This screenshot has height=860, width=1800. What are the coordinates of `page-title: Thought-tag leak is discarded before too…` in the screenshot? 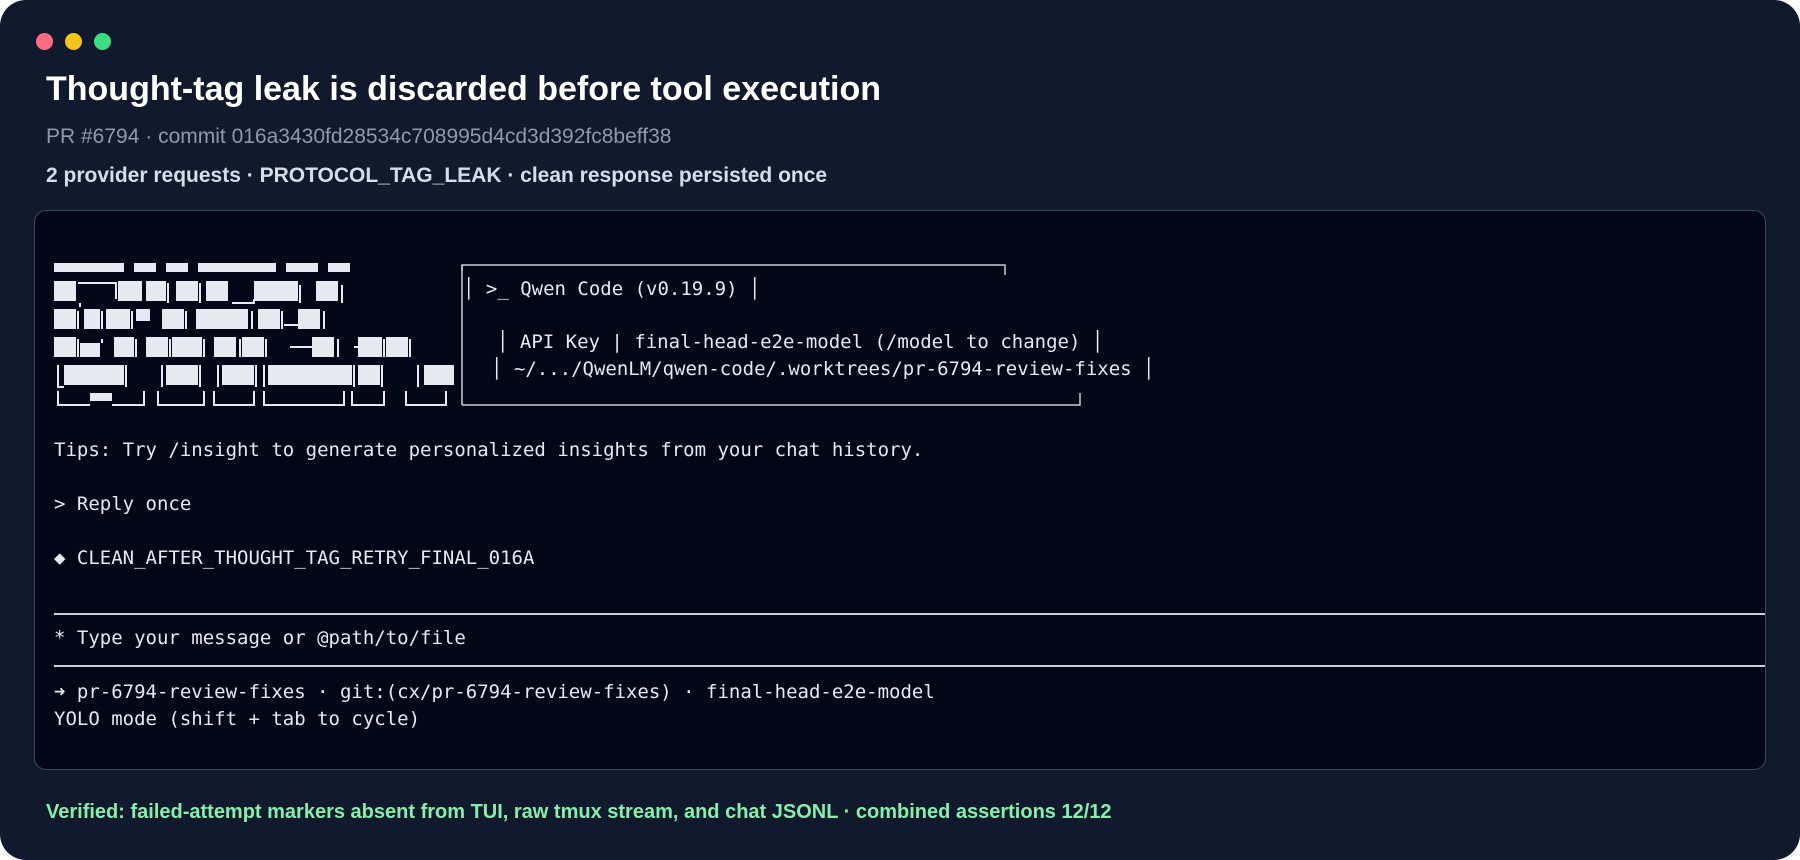 It's located at (464, 89).